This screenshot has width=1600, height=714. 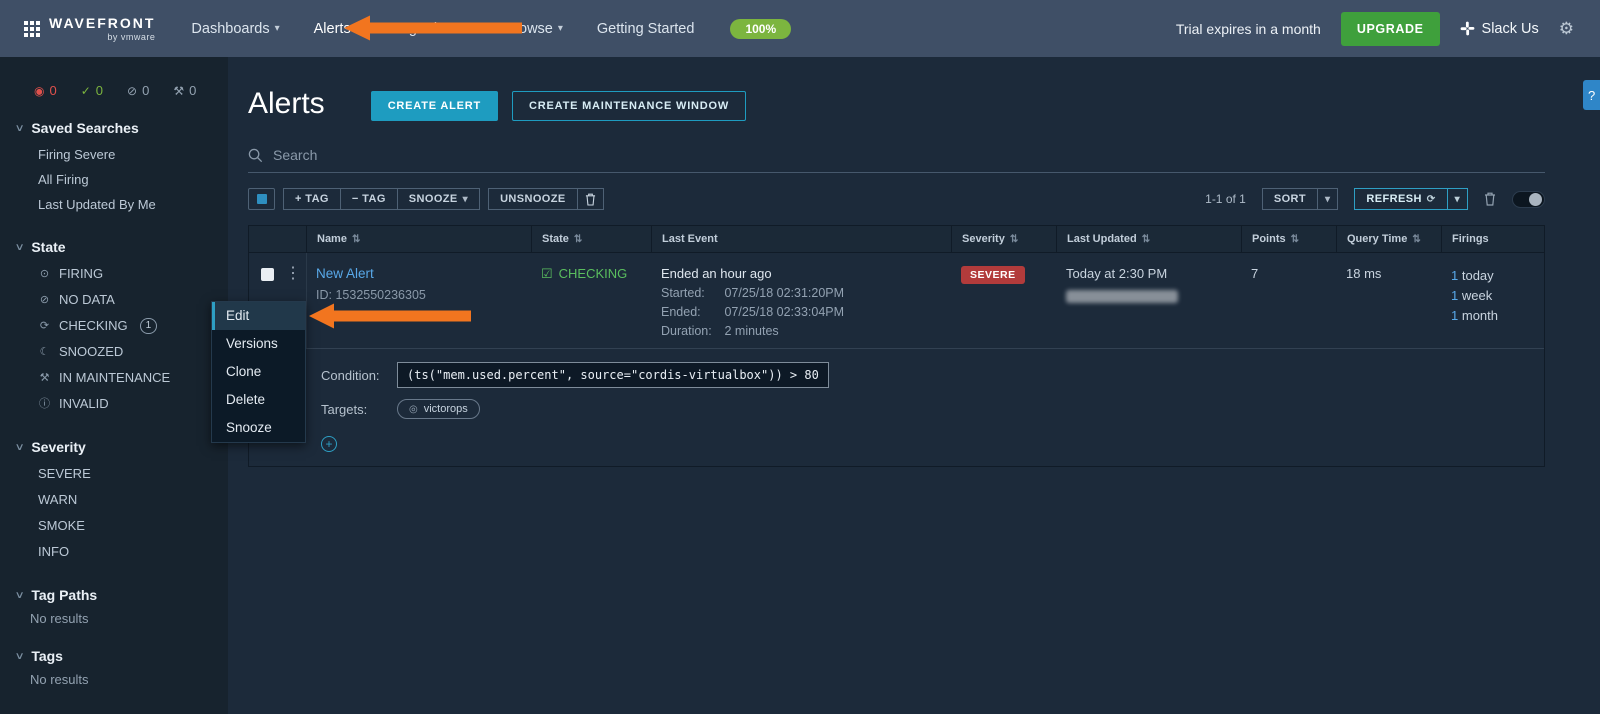 What do you see at coordinates (1499, 29) in the screenshot?
I see `slack-us-link: Slack Us` at bounding box center [1499, 29].